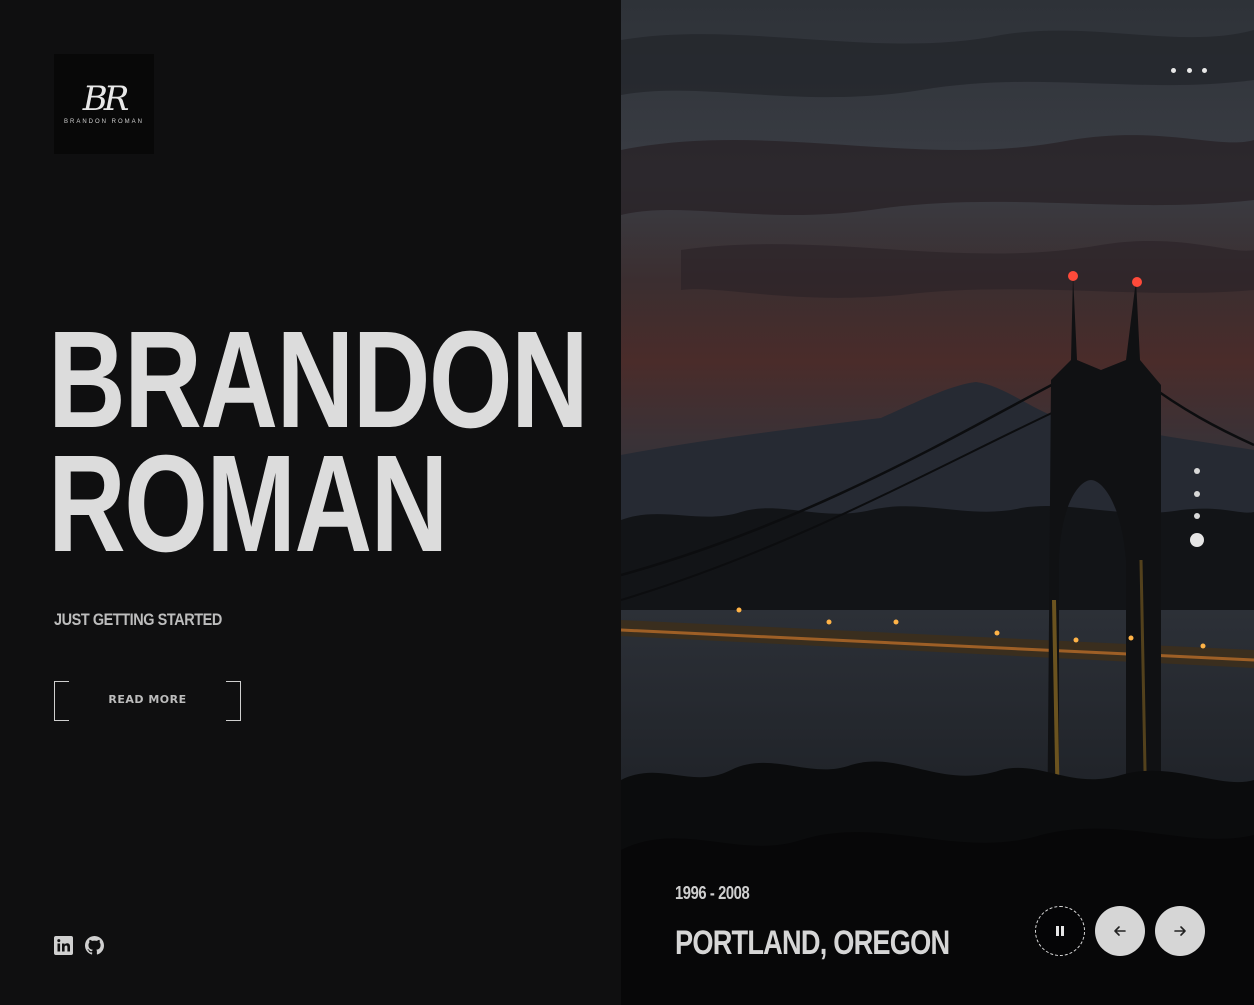  I want to click on slide-controls, so click(1120, 931).